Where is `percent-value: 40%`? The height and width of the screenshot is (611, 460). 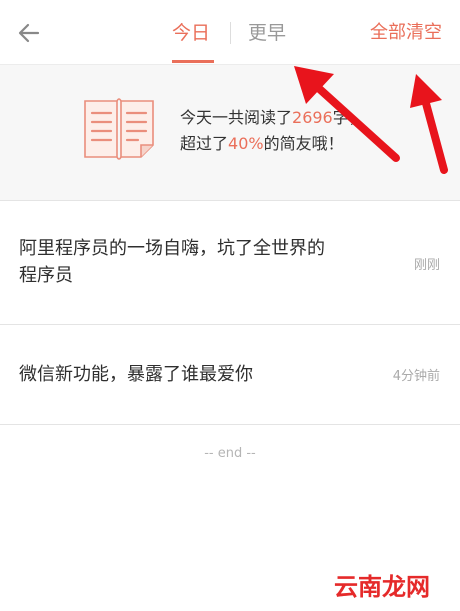
percent-value: 40% is located at coordinates (246, 143).